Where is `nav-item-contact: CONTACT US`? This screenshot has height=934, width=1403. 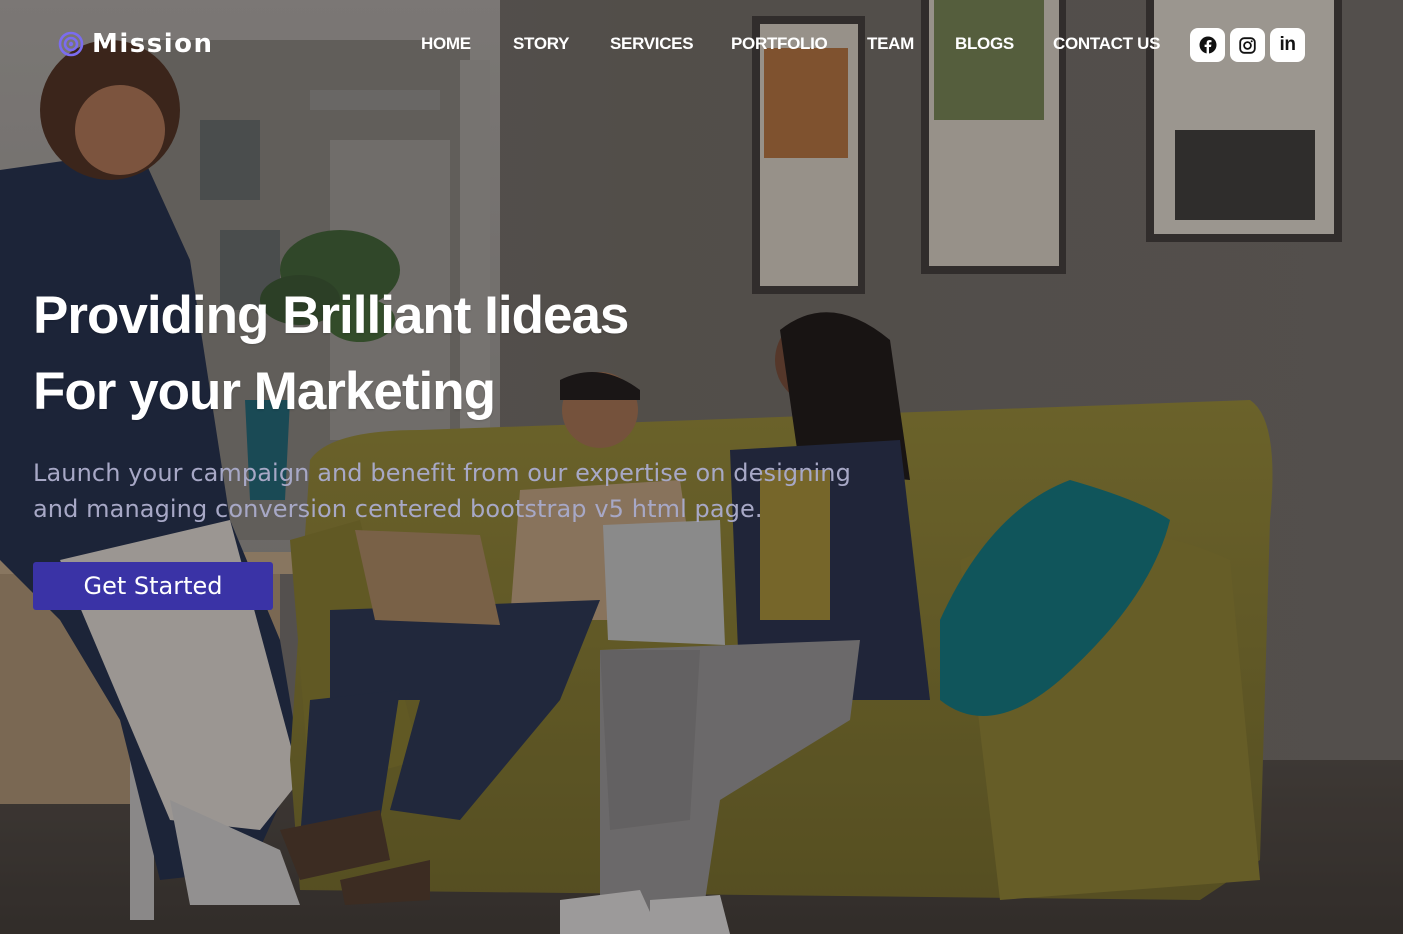
nav-item-contact: CONTACT US is located at coordinates (1106, 44).